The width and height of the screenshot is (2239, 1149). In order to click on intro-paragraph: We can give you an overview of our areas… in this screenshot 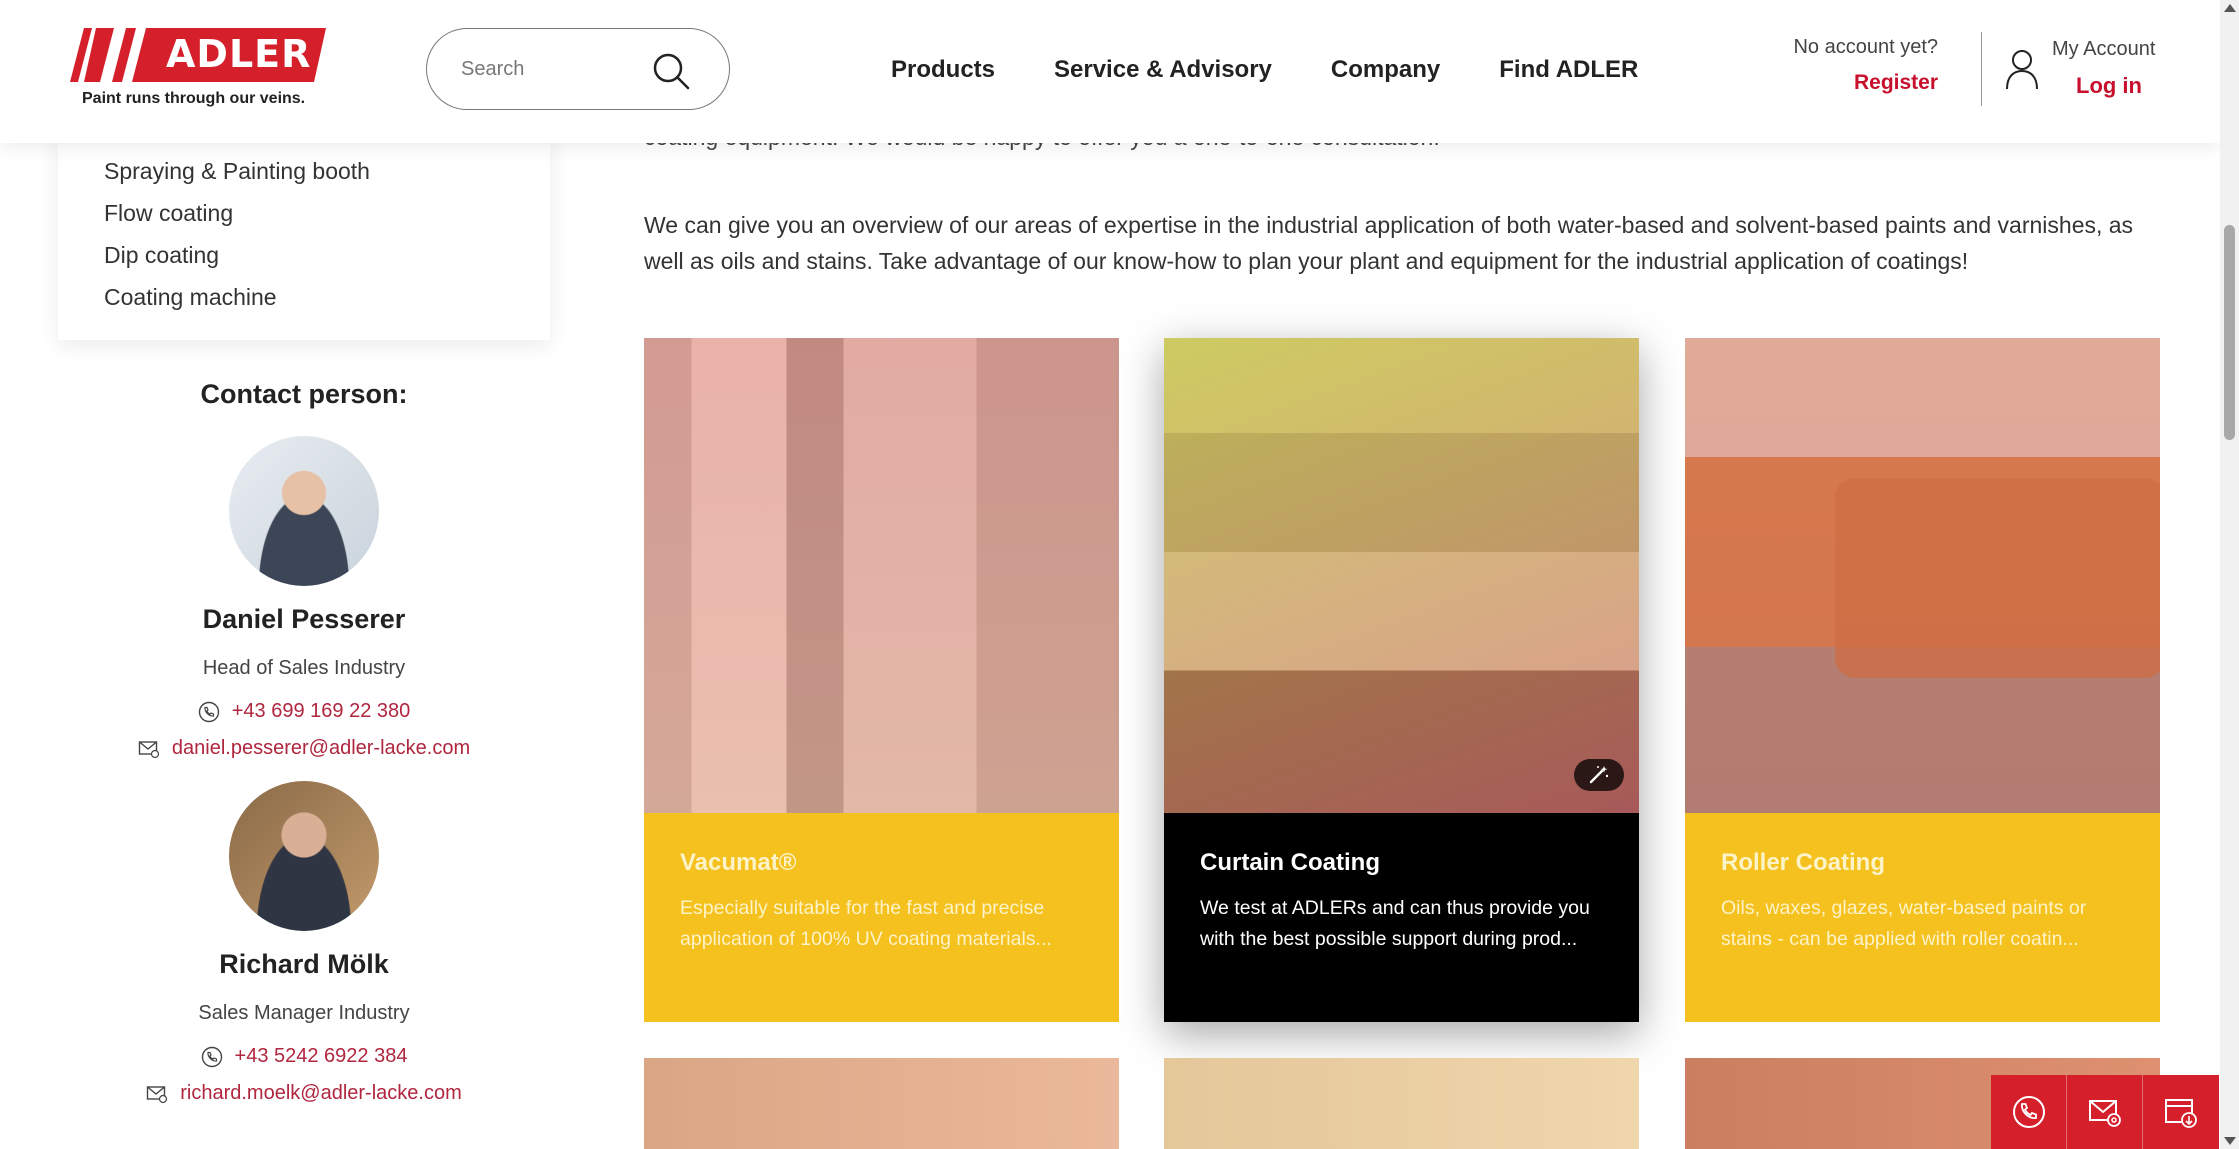, I will do `click(1389, 243)`.